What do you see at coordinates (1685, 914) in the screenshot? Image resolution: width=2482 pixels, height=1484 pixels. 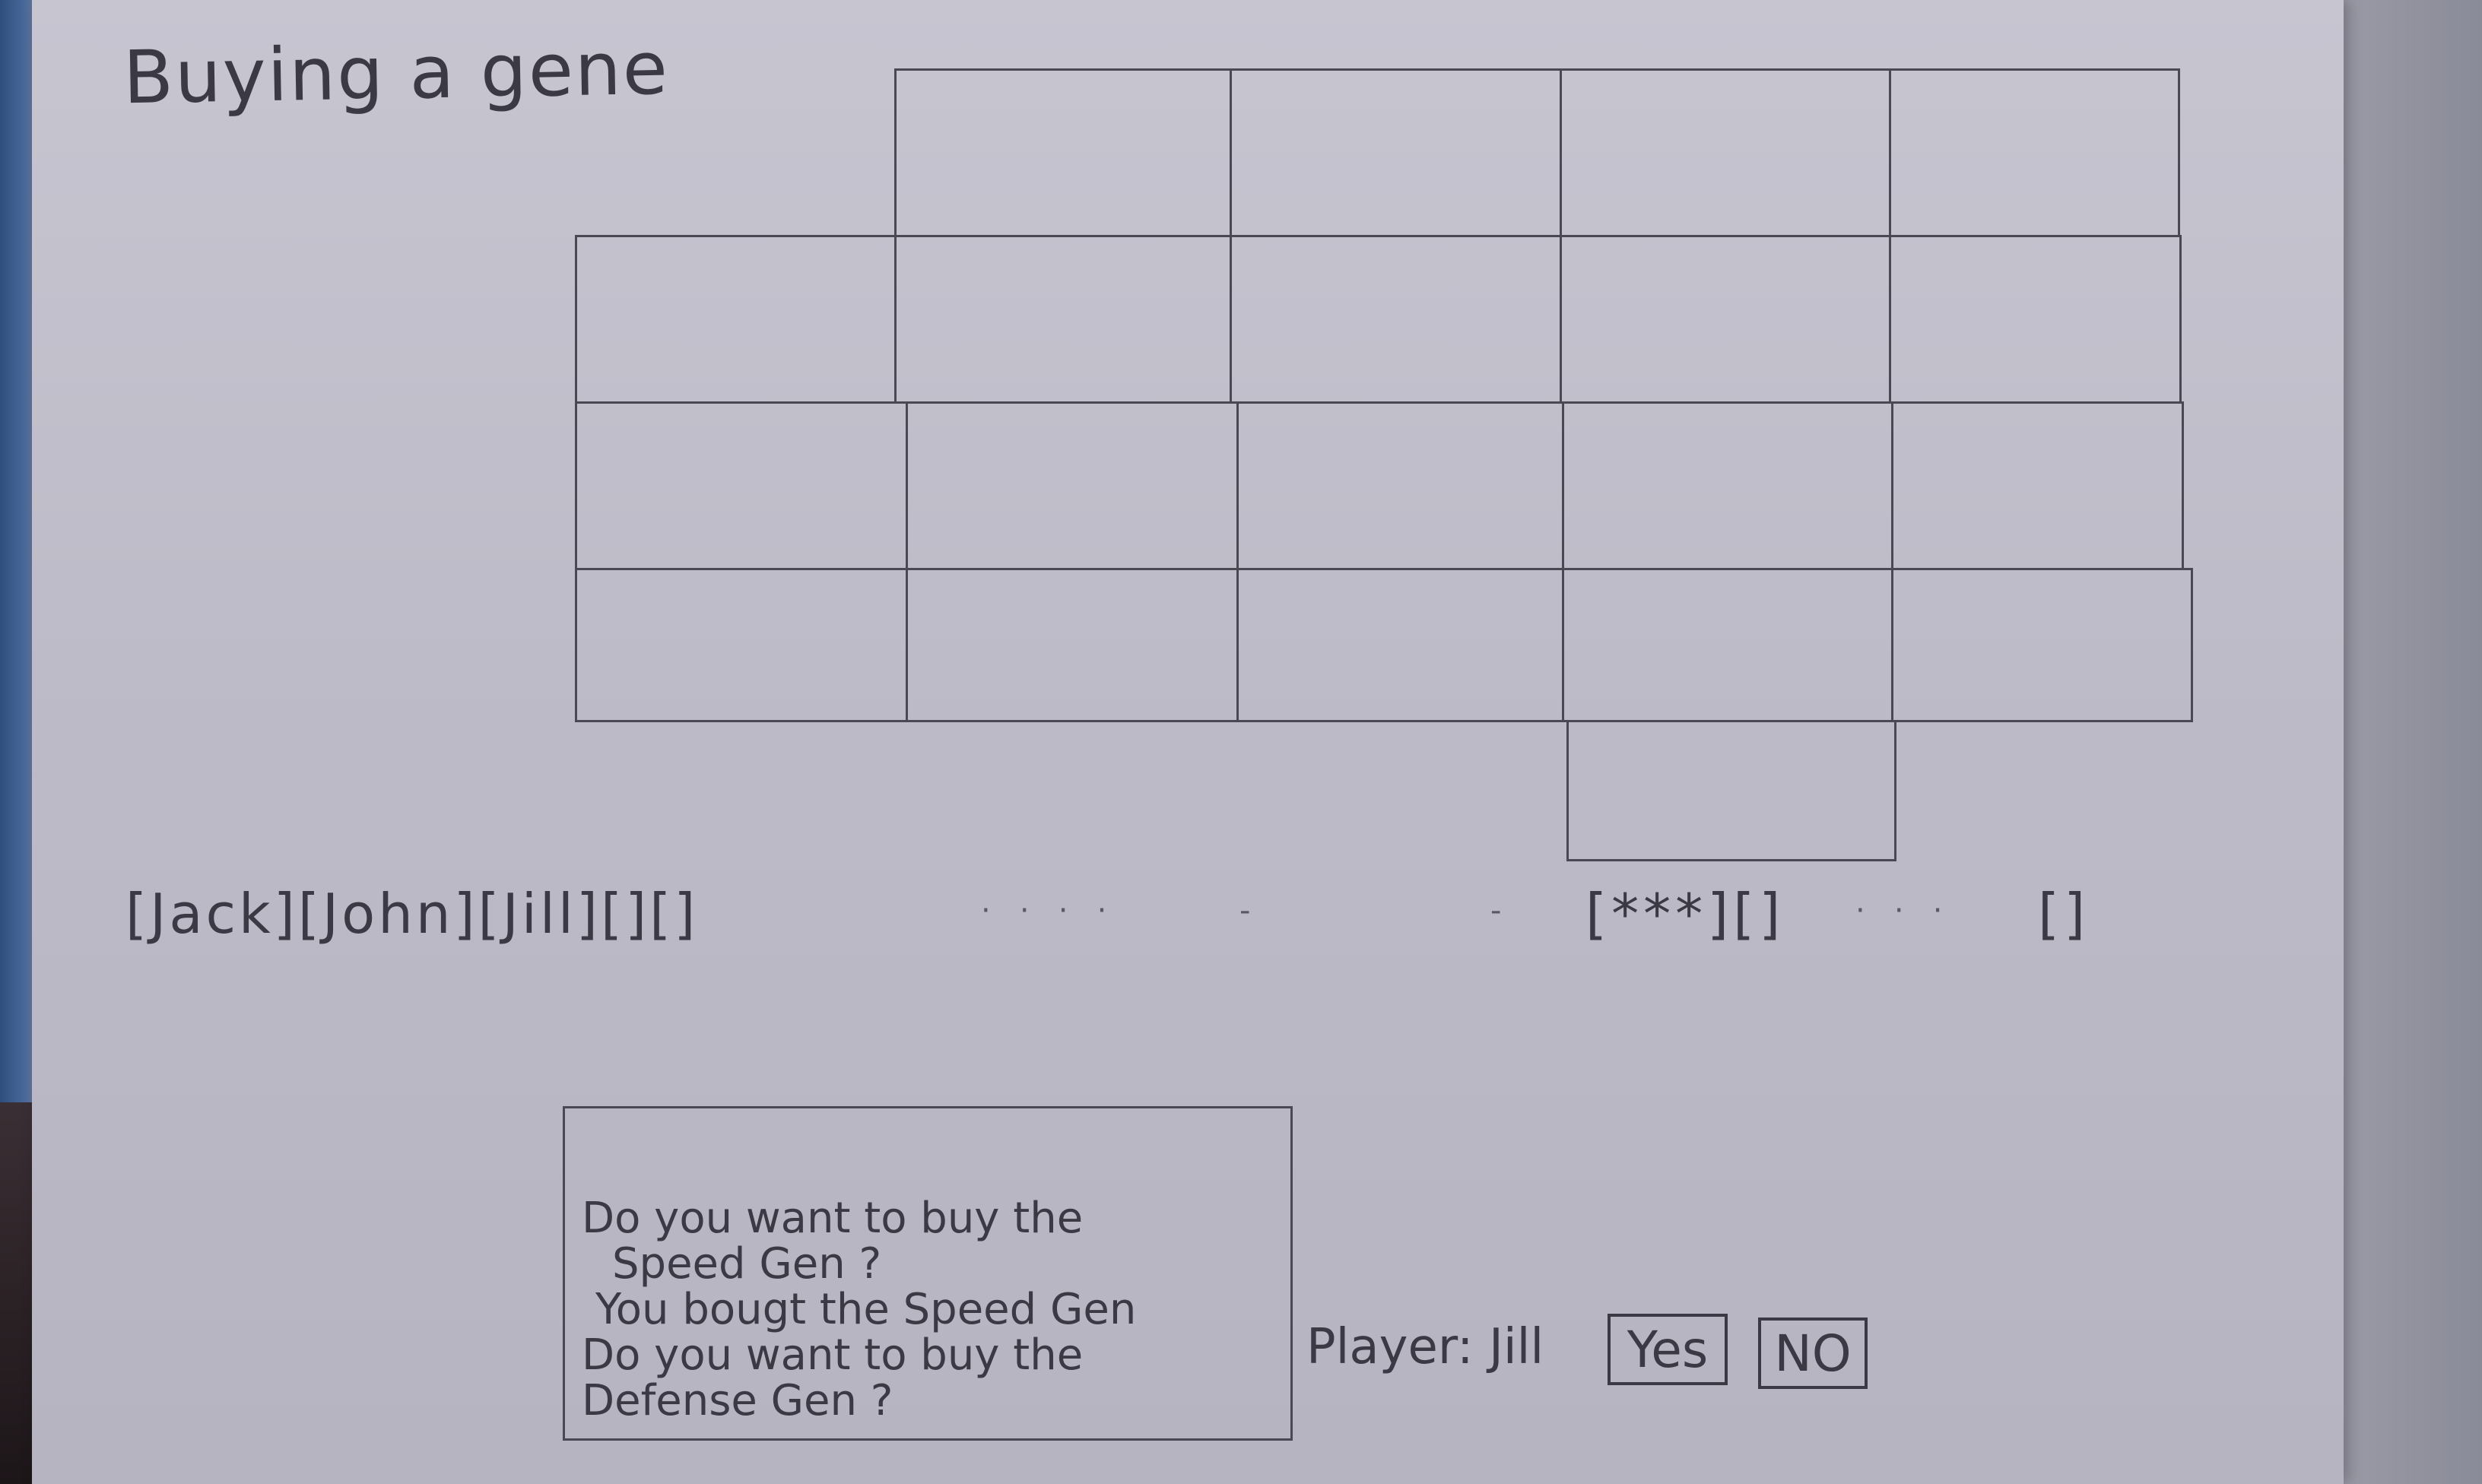 I see `gene-slots: [***][]` at bounding box center [1685, 914].